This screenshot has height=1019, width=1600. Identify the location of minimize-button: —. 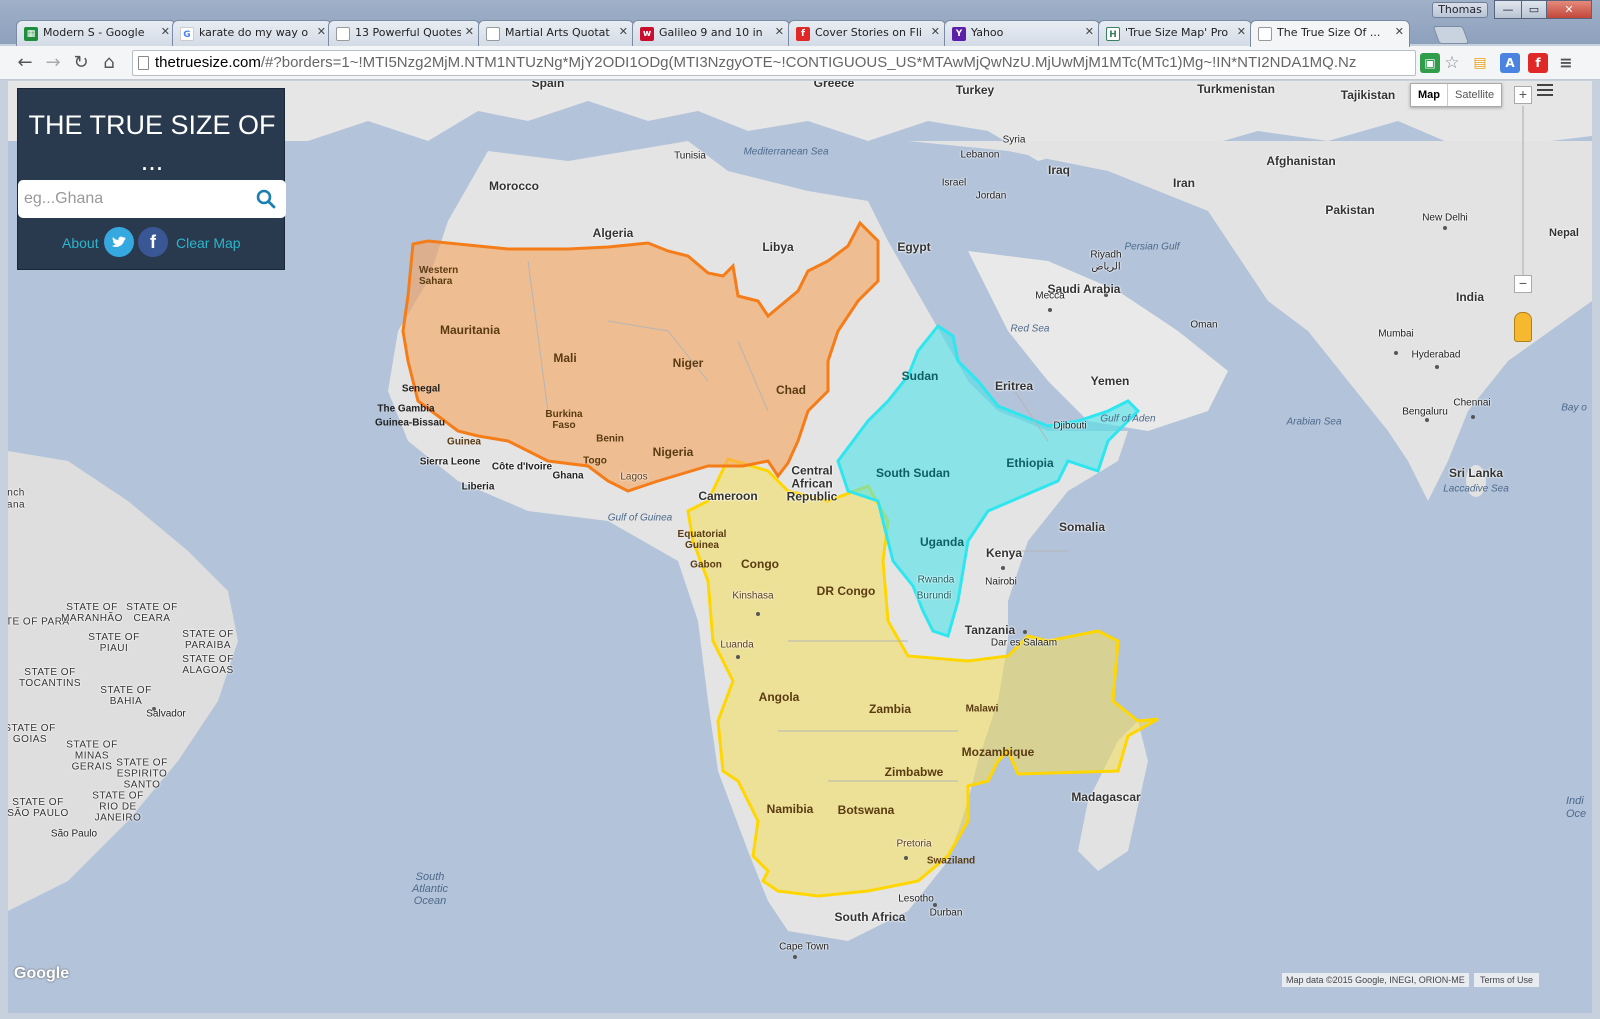
(1508, 9).